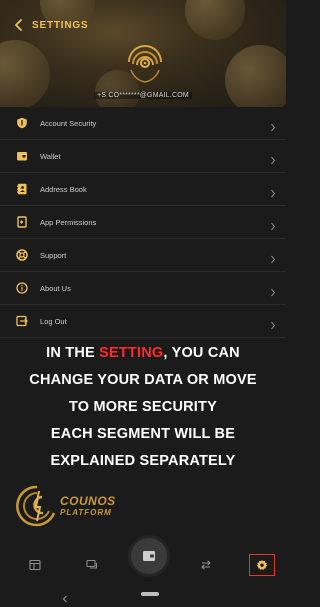 The image size is (320, 607). I want to click on shield-icon, so click(22, 123).